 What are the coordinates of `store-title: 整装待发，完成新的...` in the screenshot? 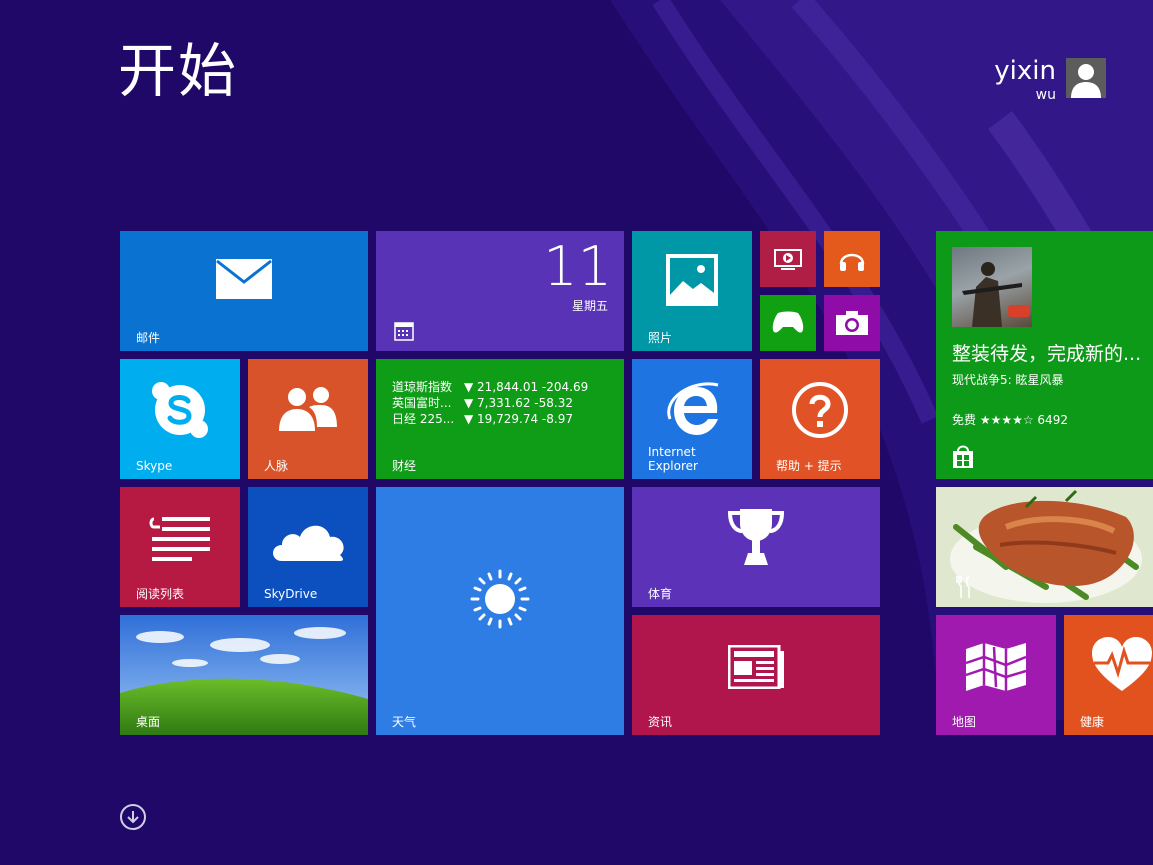 It's located at (1047, 354).